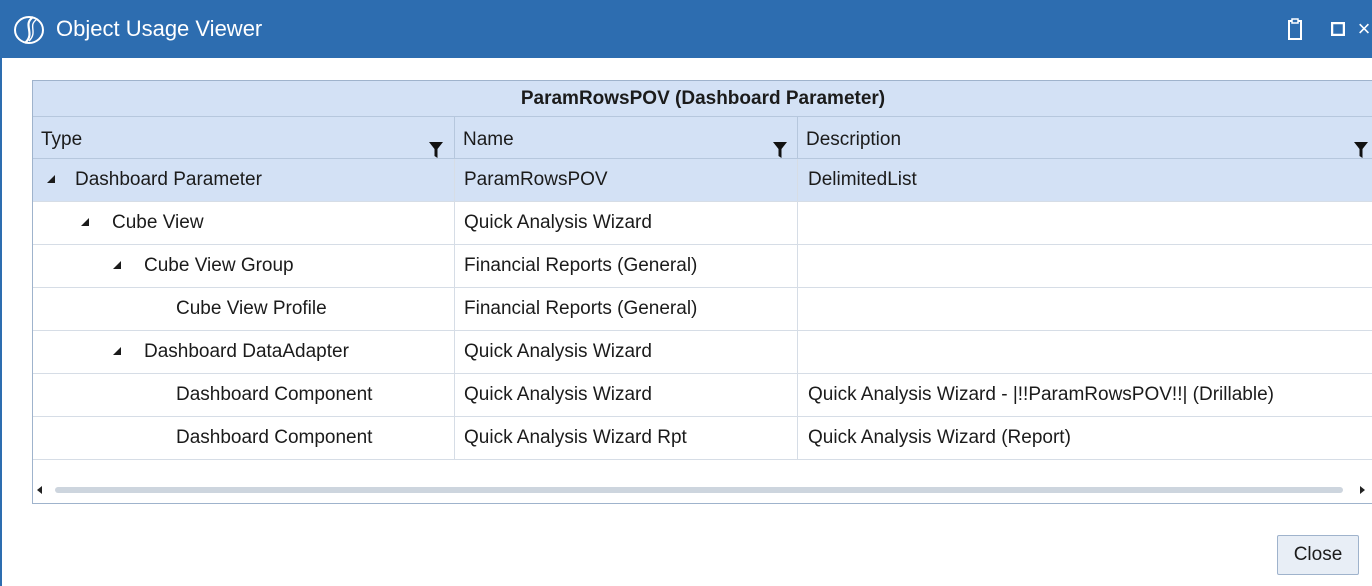 The height and width of the screenshot is (586, 1372). I want to click on close-icon: ×, so click(1364, 29).